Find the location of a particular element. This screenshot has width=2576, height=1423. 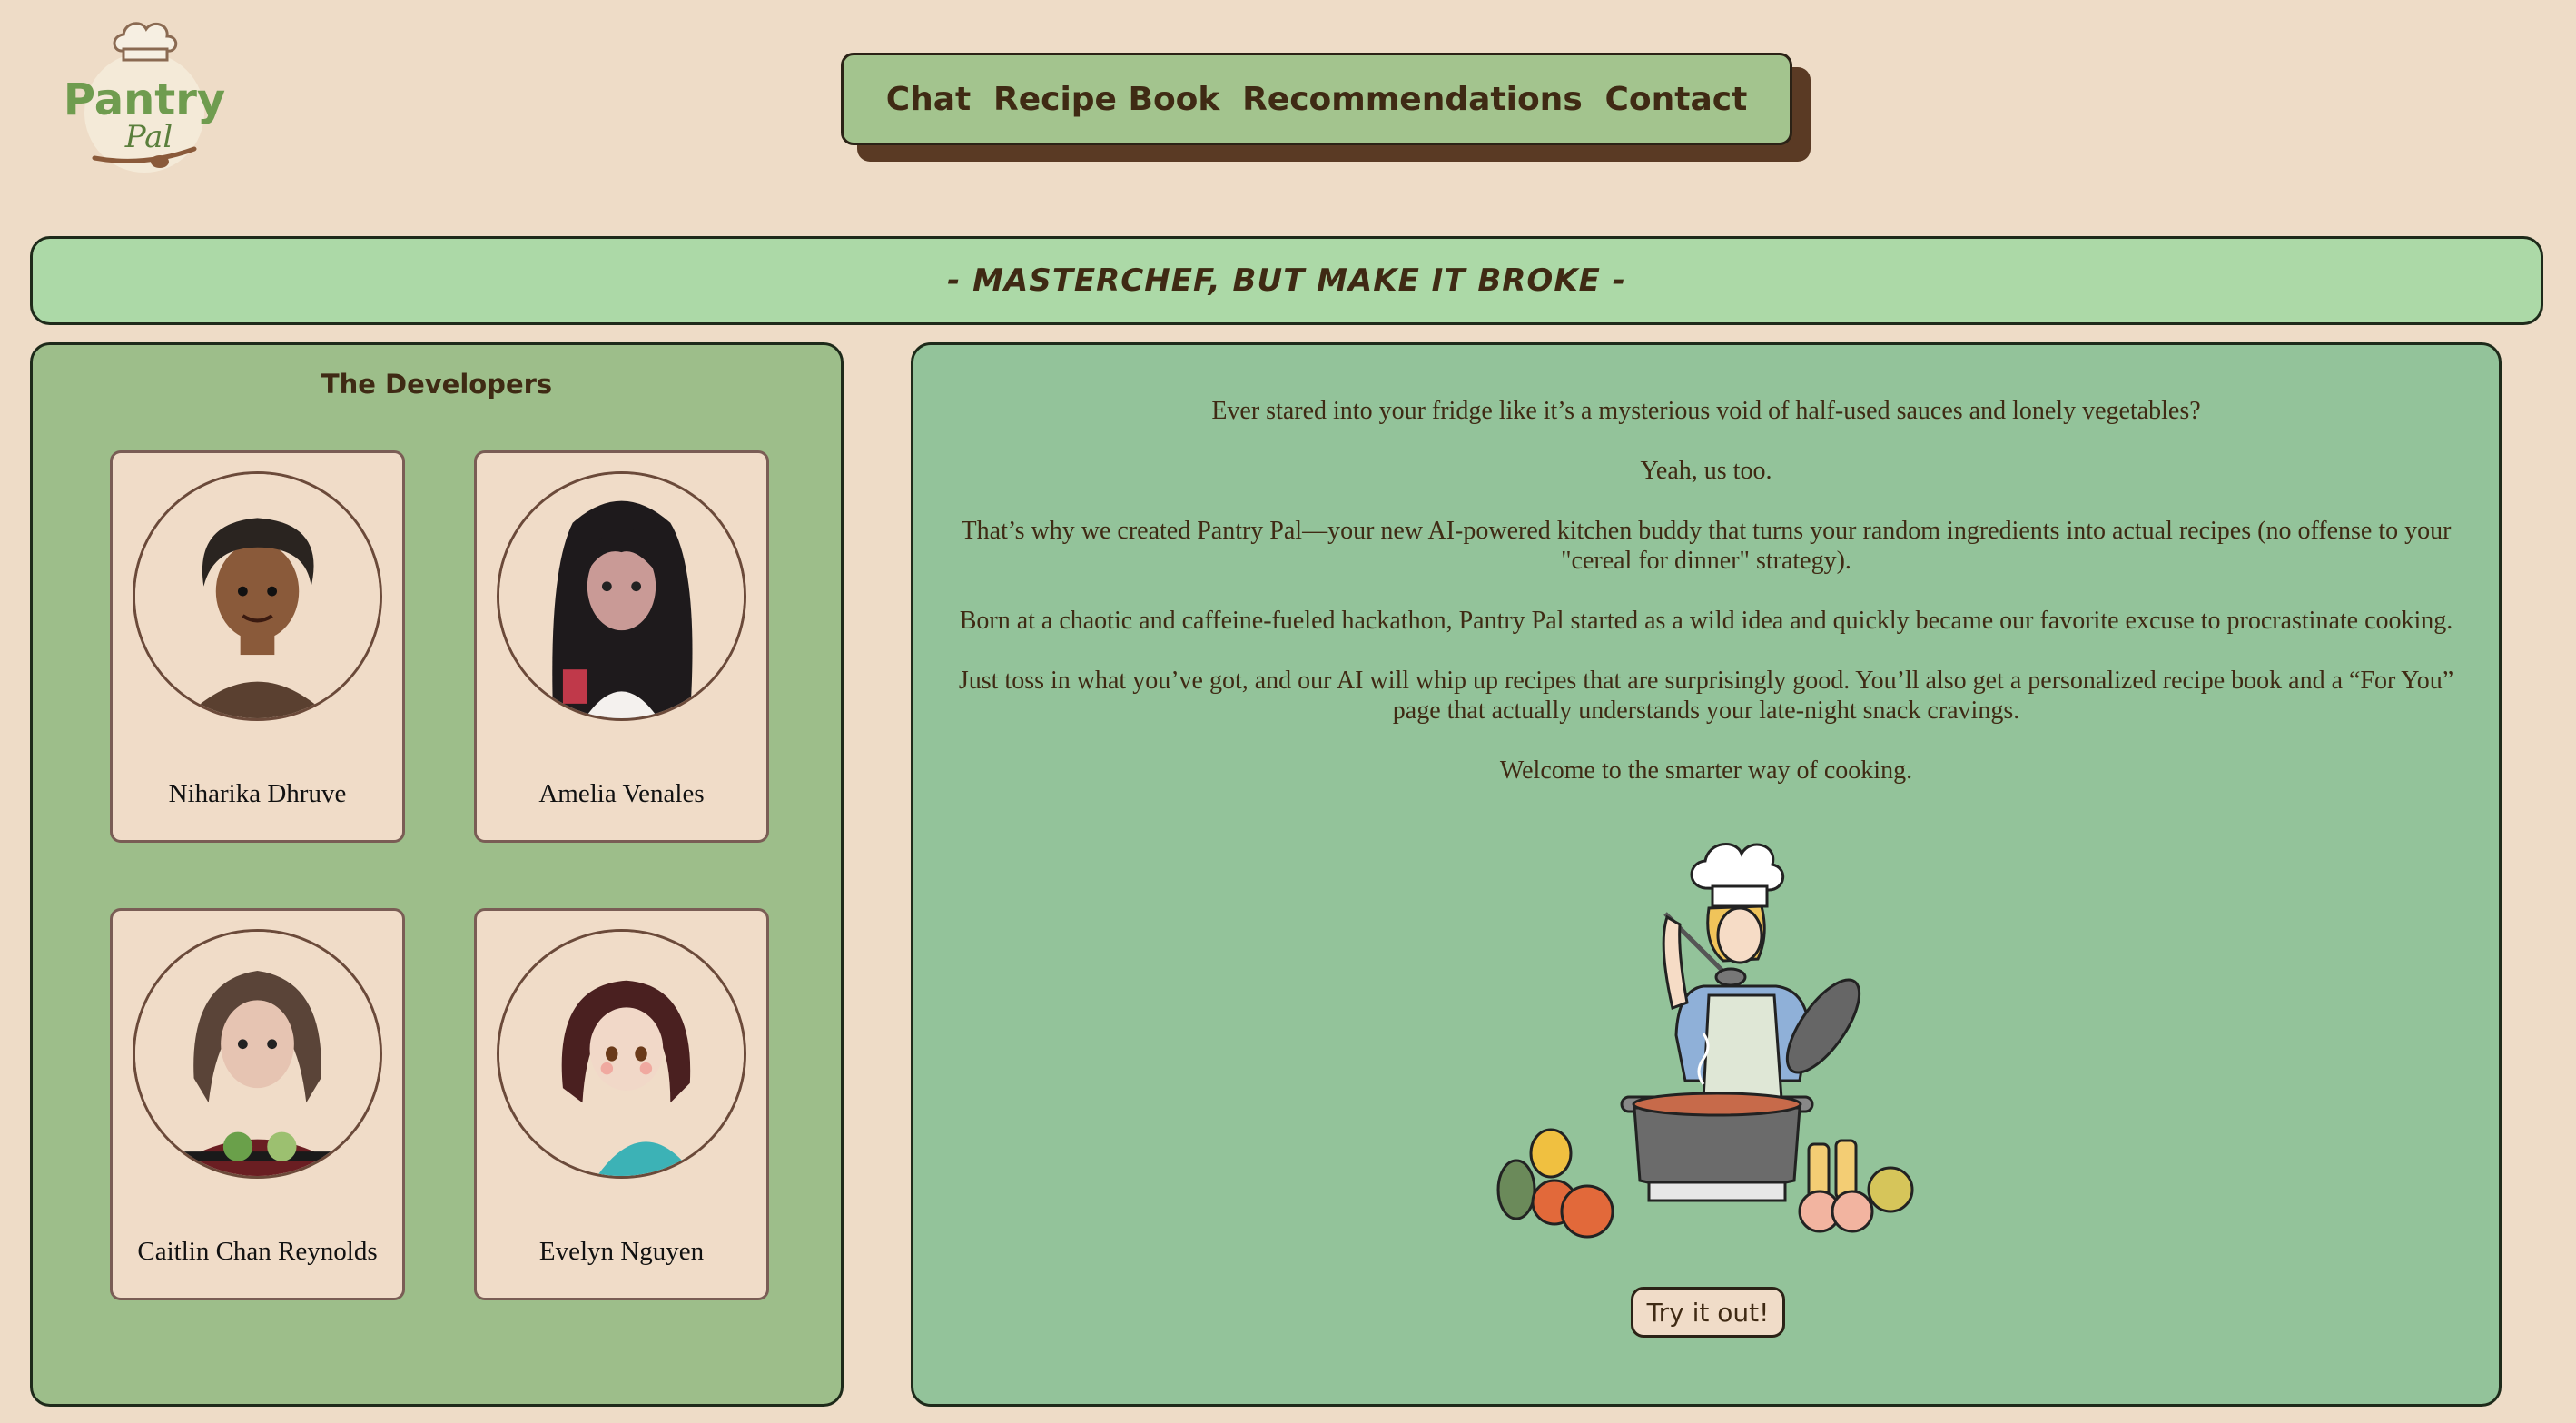

developer-name: Caitlin Chan Reynolds is located at coordinates (257, 1251).